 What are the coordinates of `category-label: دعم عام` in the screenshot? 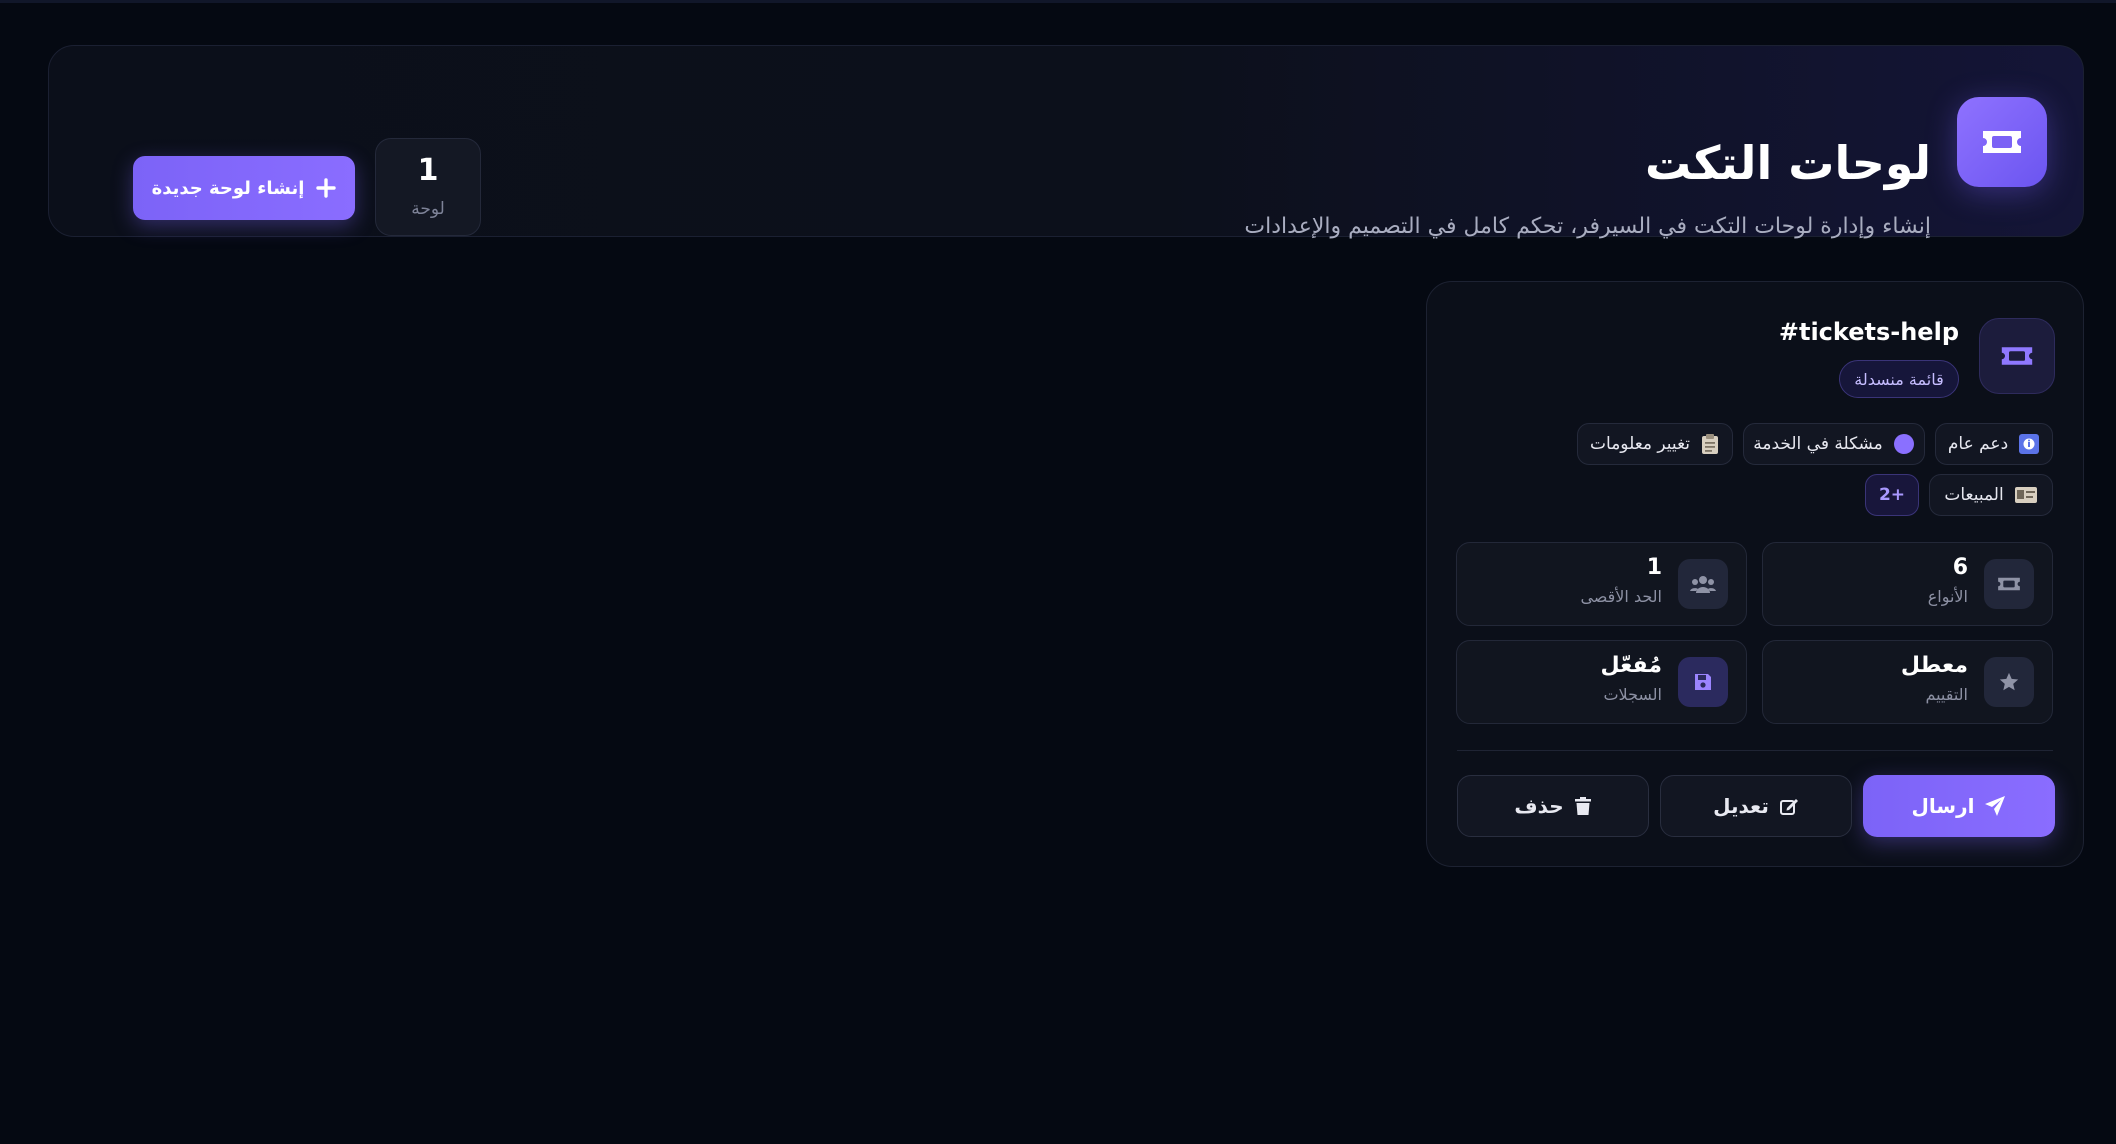 It's located at (1978, 444).